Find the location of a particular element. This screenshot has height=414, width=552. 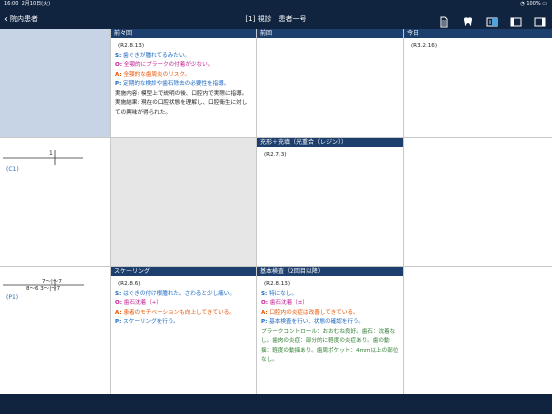

column-header-today: 今日 is located at coordinates (478, 33).